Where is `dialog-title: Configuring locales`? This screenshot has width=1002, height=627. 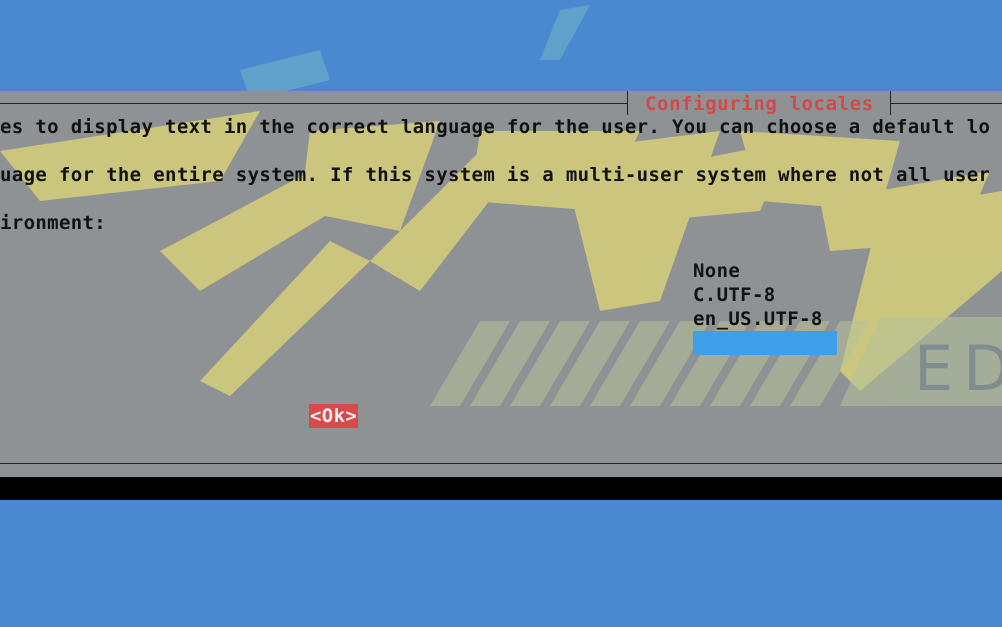
dialog-title: Configuring locales is located at coordinates (759, 104).